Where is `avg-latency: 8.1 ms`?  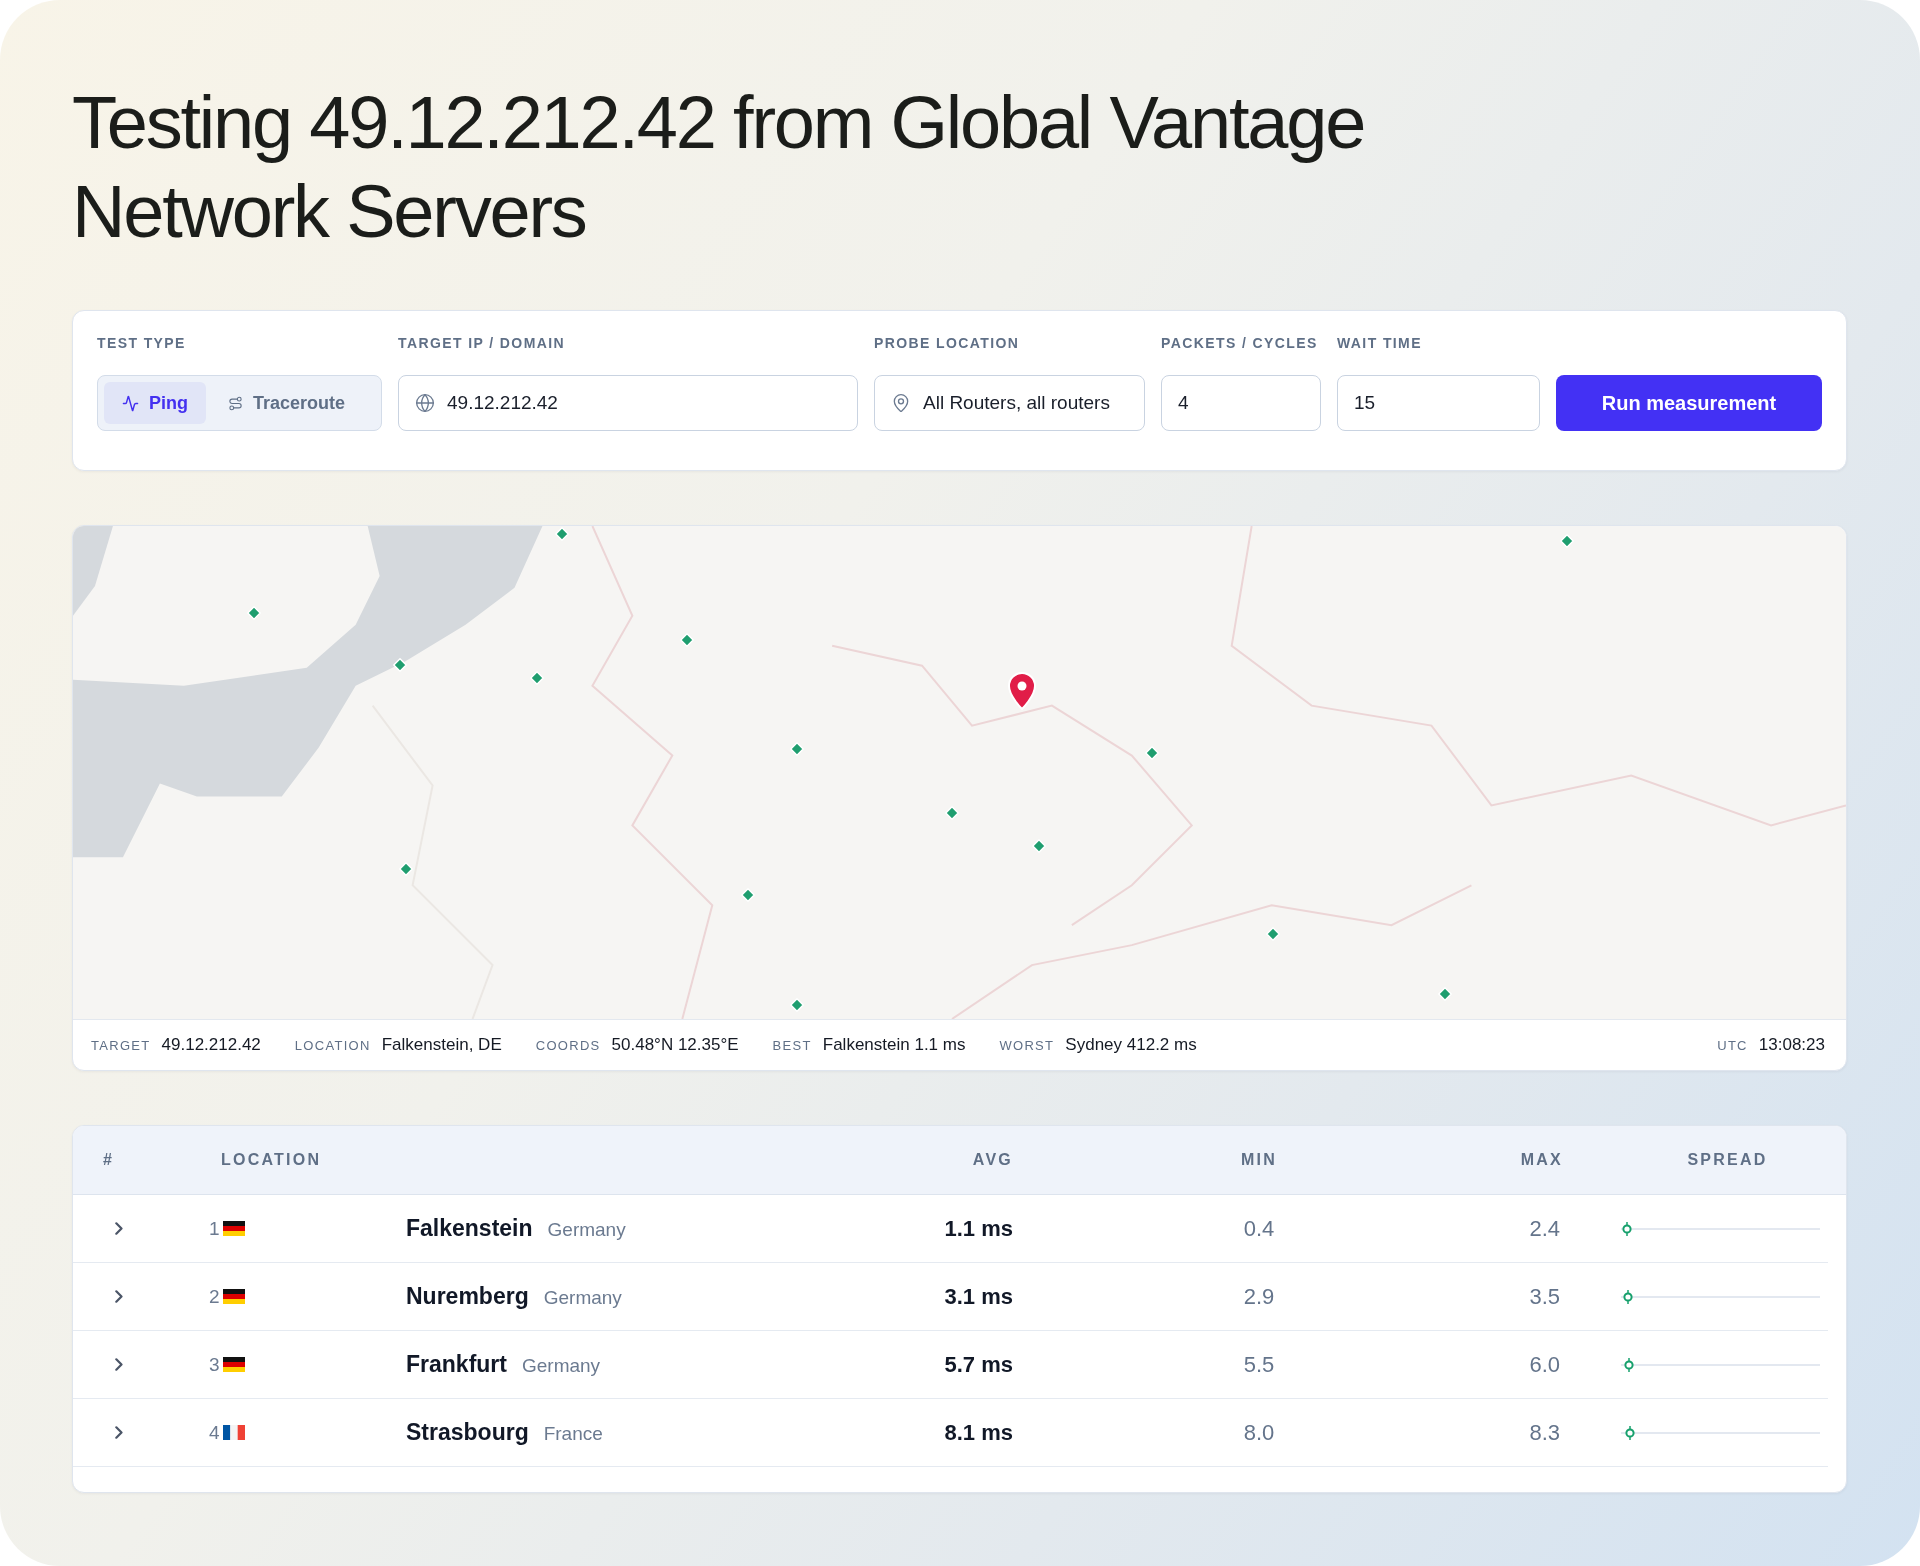
avg-latency: 8.1 ms is located at coordinates (978, 1432).